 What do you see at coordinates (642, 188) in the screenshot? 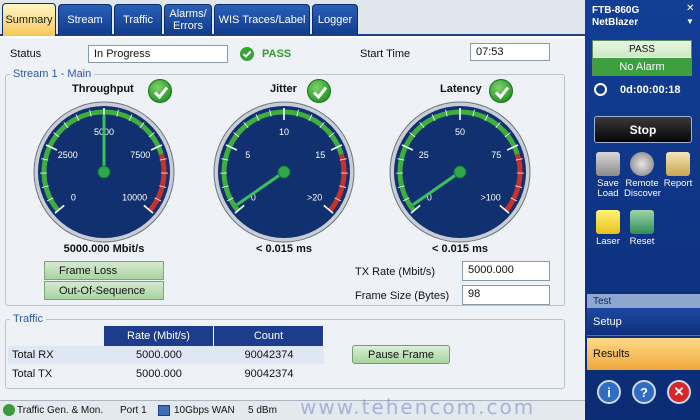
I see `remote-discover-label: Remote Discover` at bounding box center [642, 188].